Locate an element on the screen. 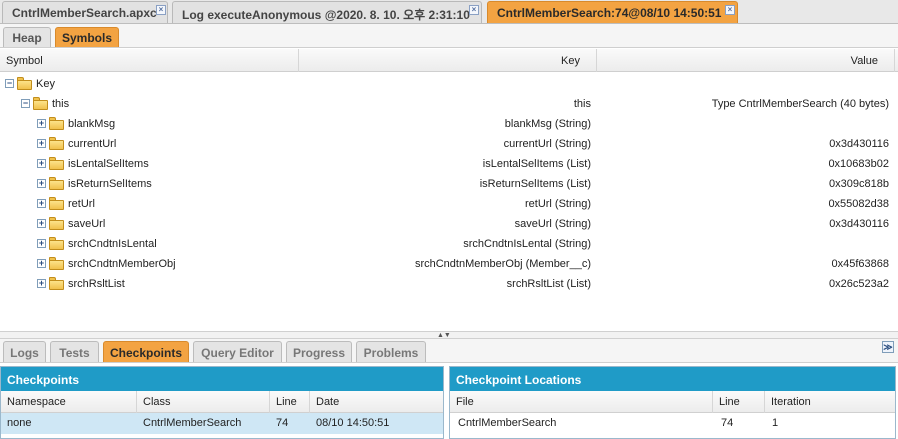  tab-apex-class: CntrlMemberSearch.apxc × is located at coordinates (85, 12).